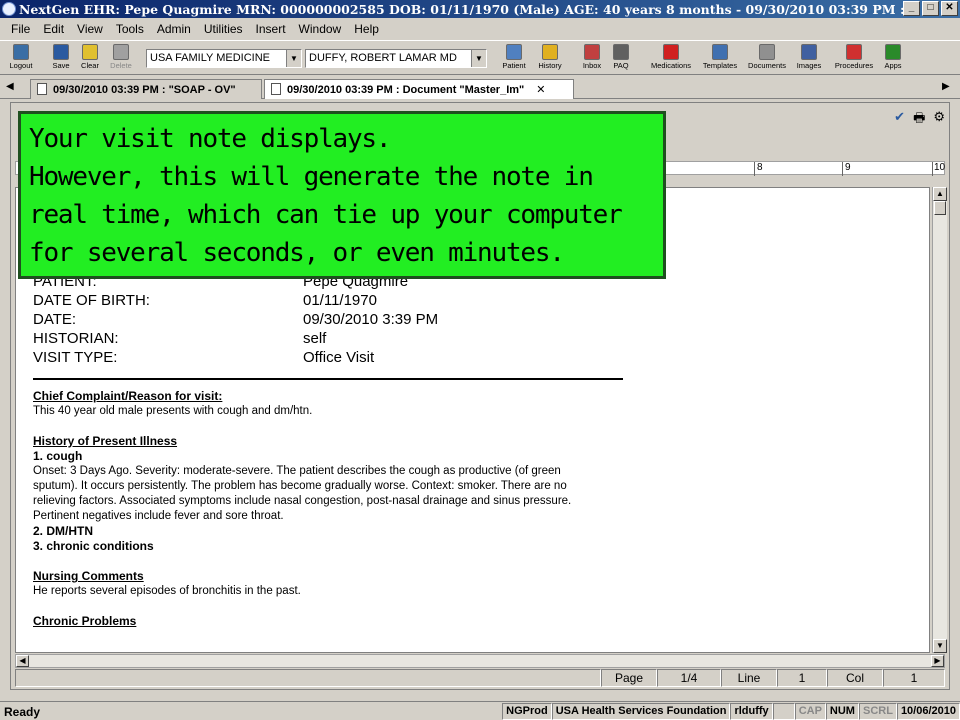 This screenshot has width=960, height=720. I want to click on header-value: 09/30/2010 3:39 PM, so click(371, 319).